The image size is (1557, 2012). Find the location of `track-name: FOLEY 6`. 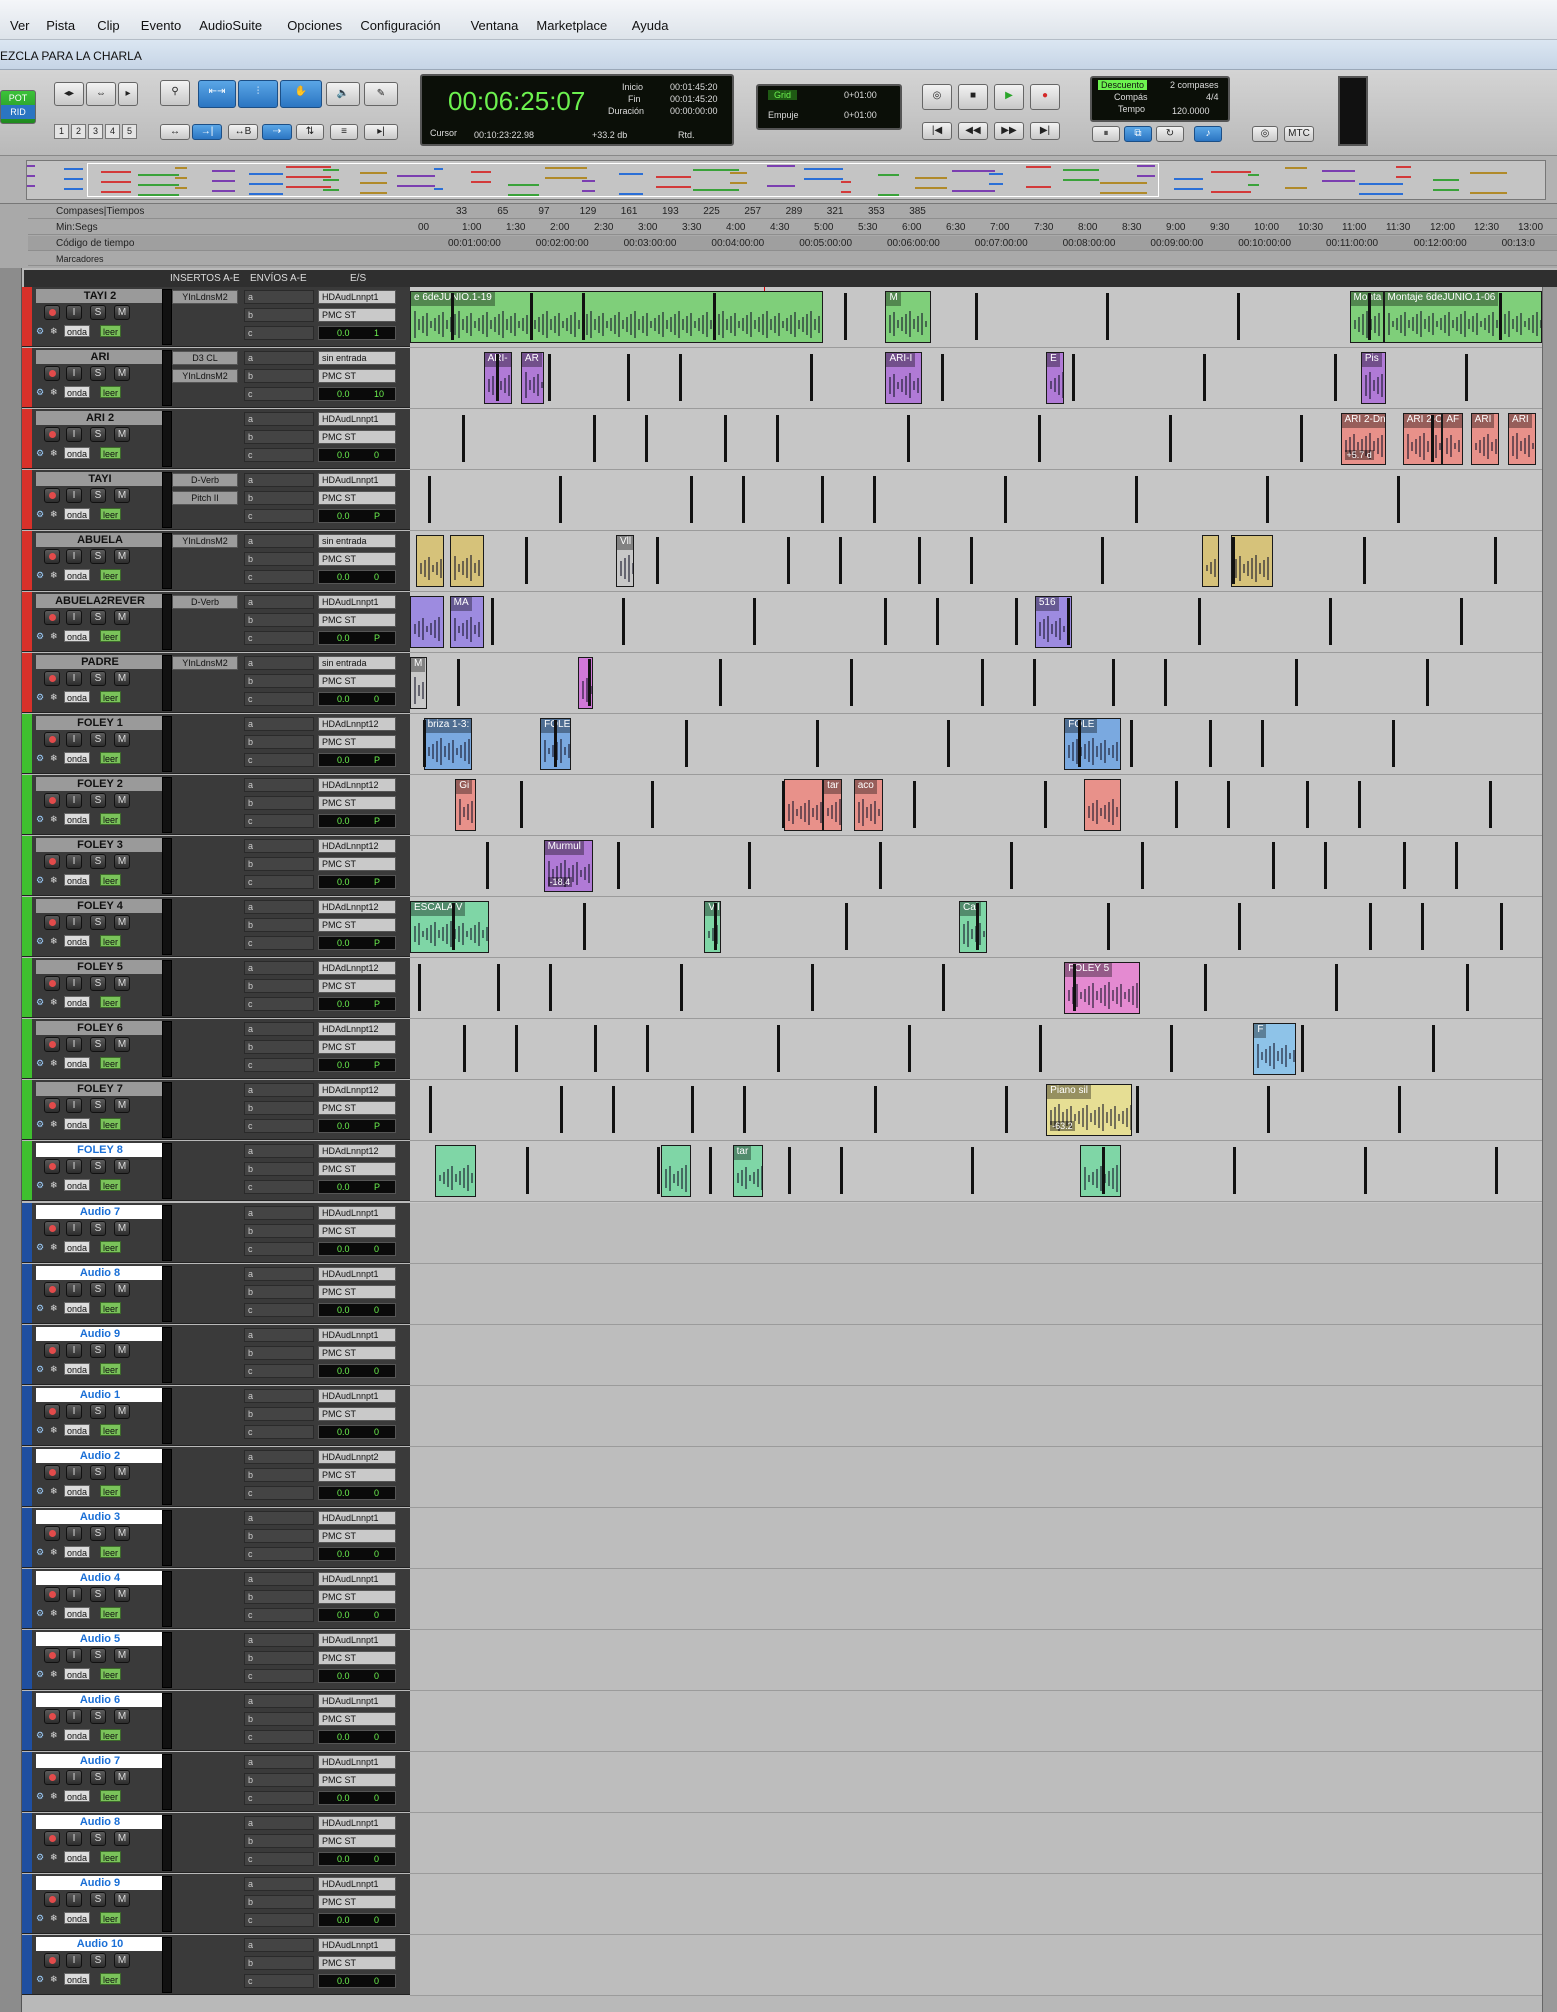

track-name: FOLEY 6 is located at coordinates (100, 1028).